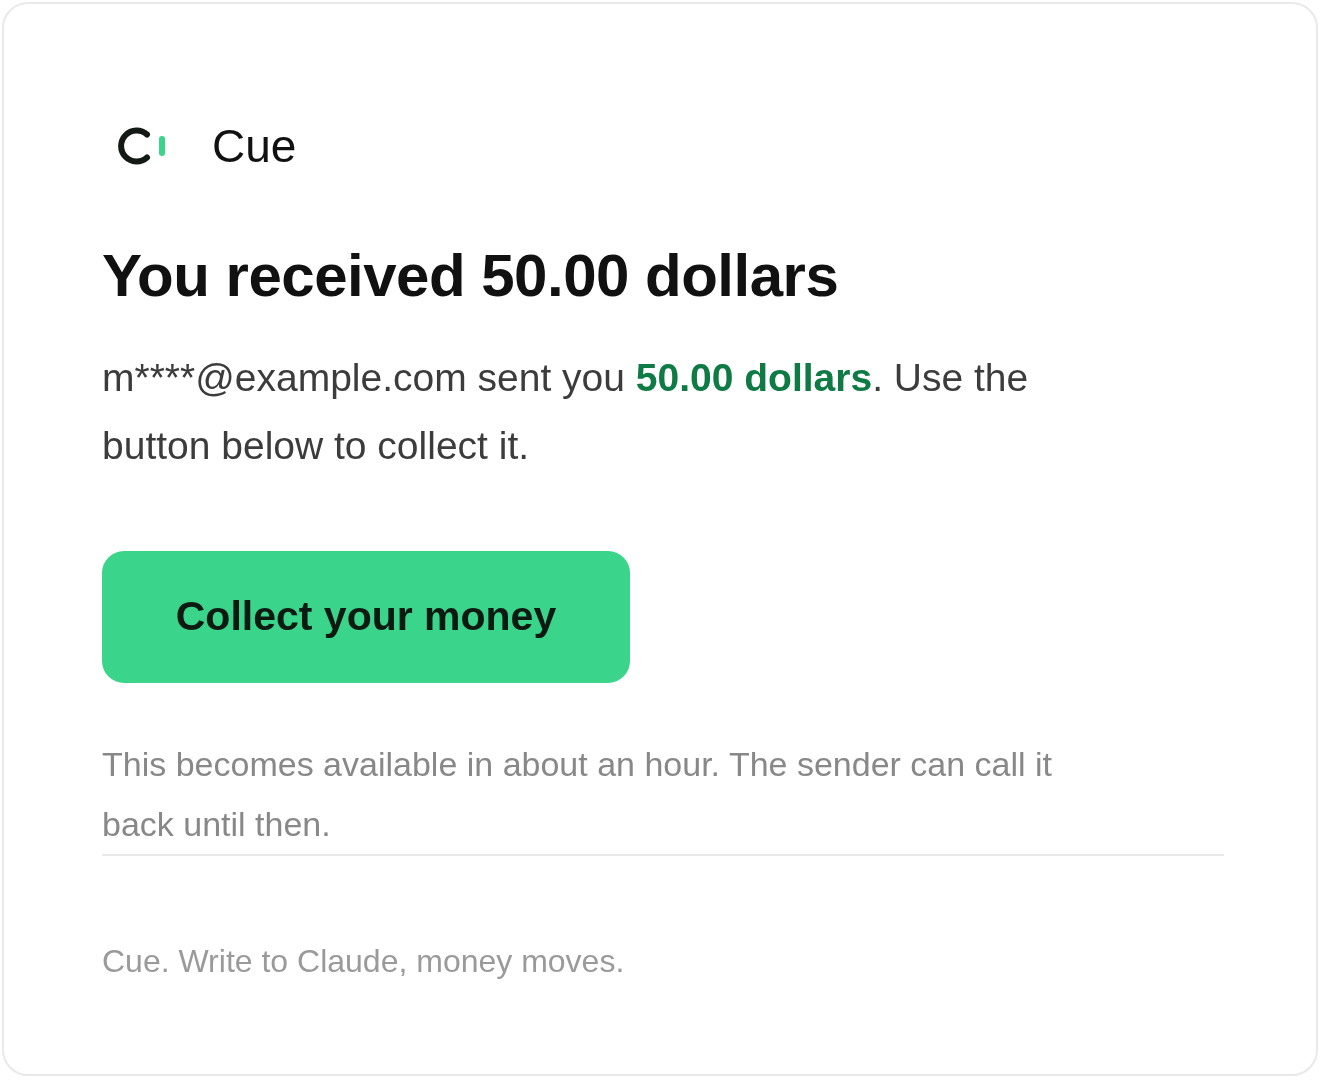 This screenshot has width=1320, height=1080. Describe the element at coordinates (566, 412) in the screenshot. I see `message-text: m****@example.com sent you 50.00 dollars. Use the button below to collect it.` at that location.